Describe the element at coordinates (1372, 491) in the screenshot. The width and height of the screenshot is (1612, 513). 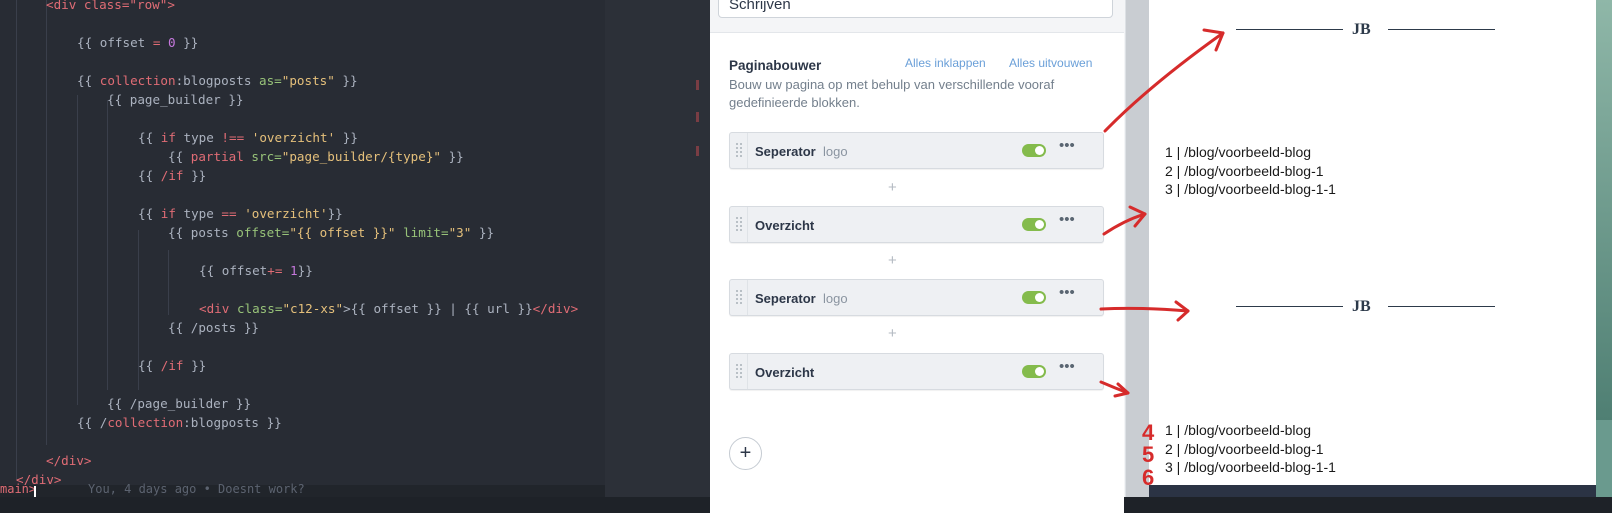
I see `preview-footer` at that location.